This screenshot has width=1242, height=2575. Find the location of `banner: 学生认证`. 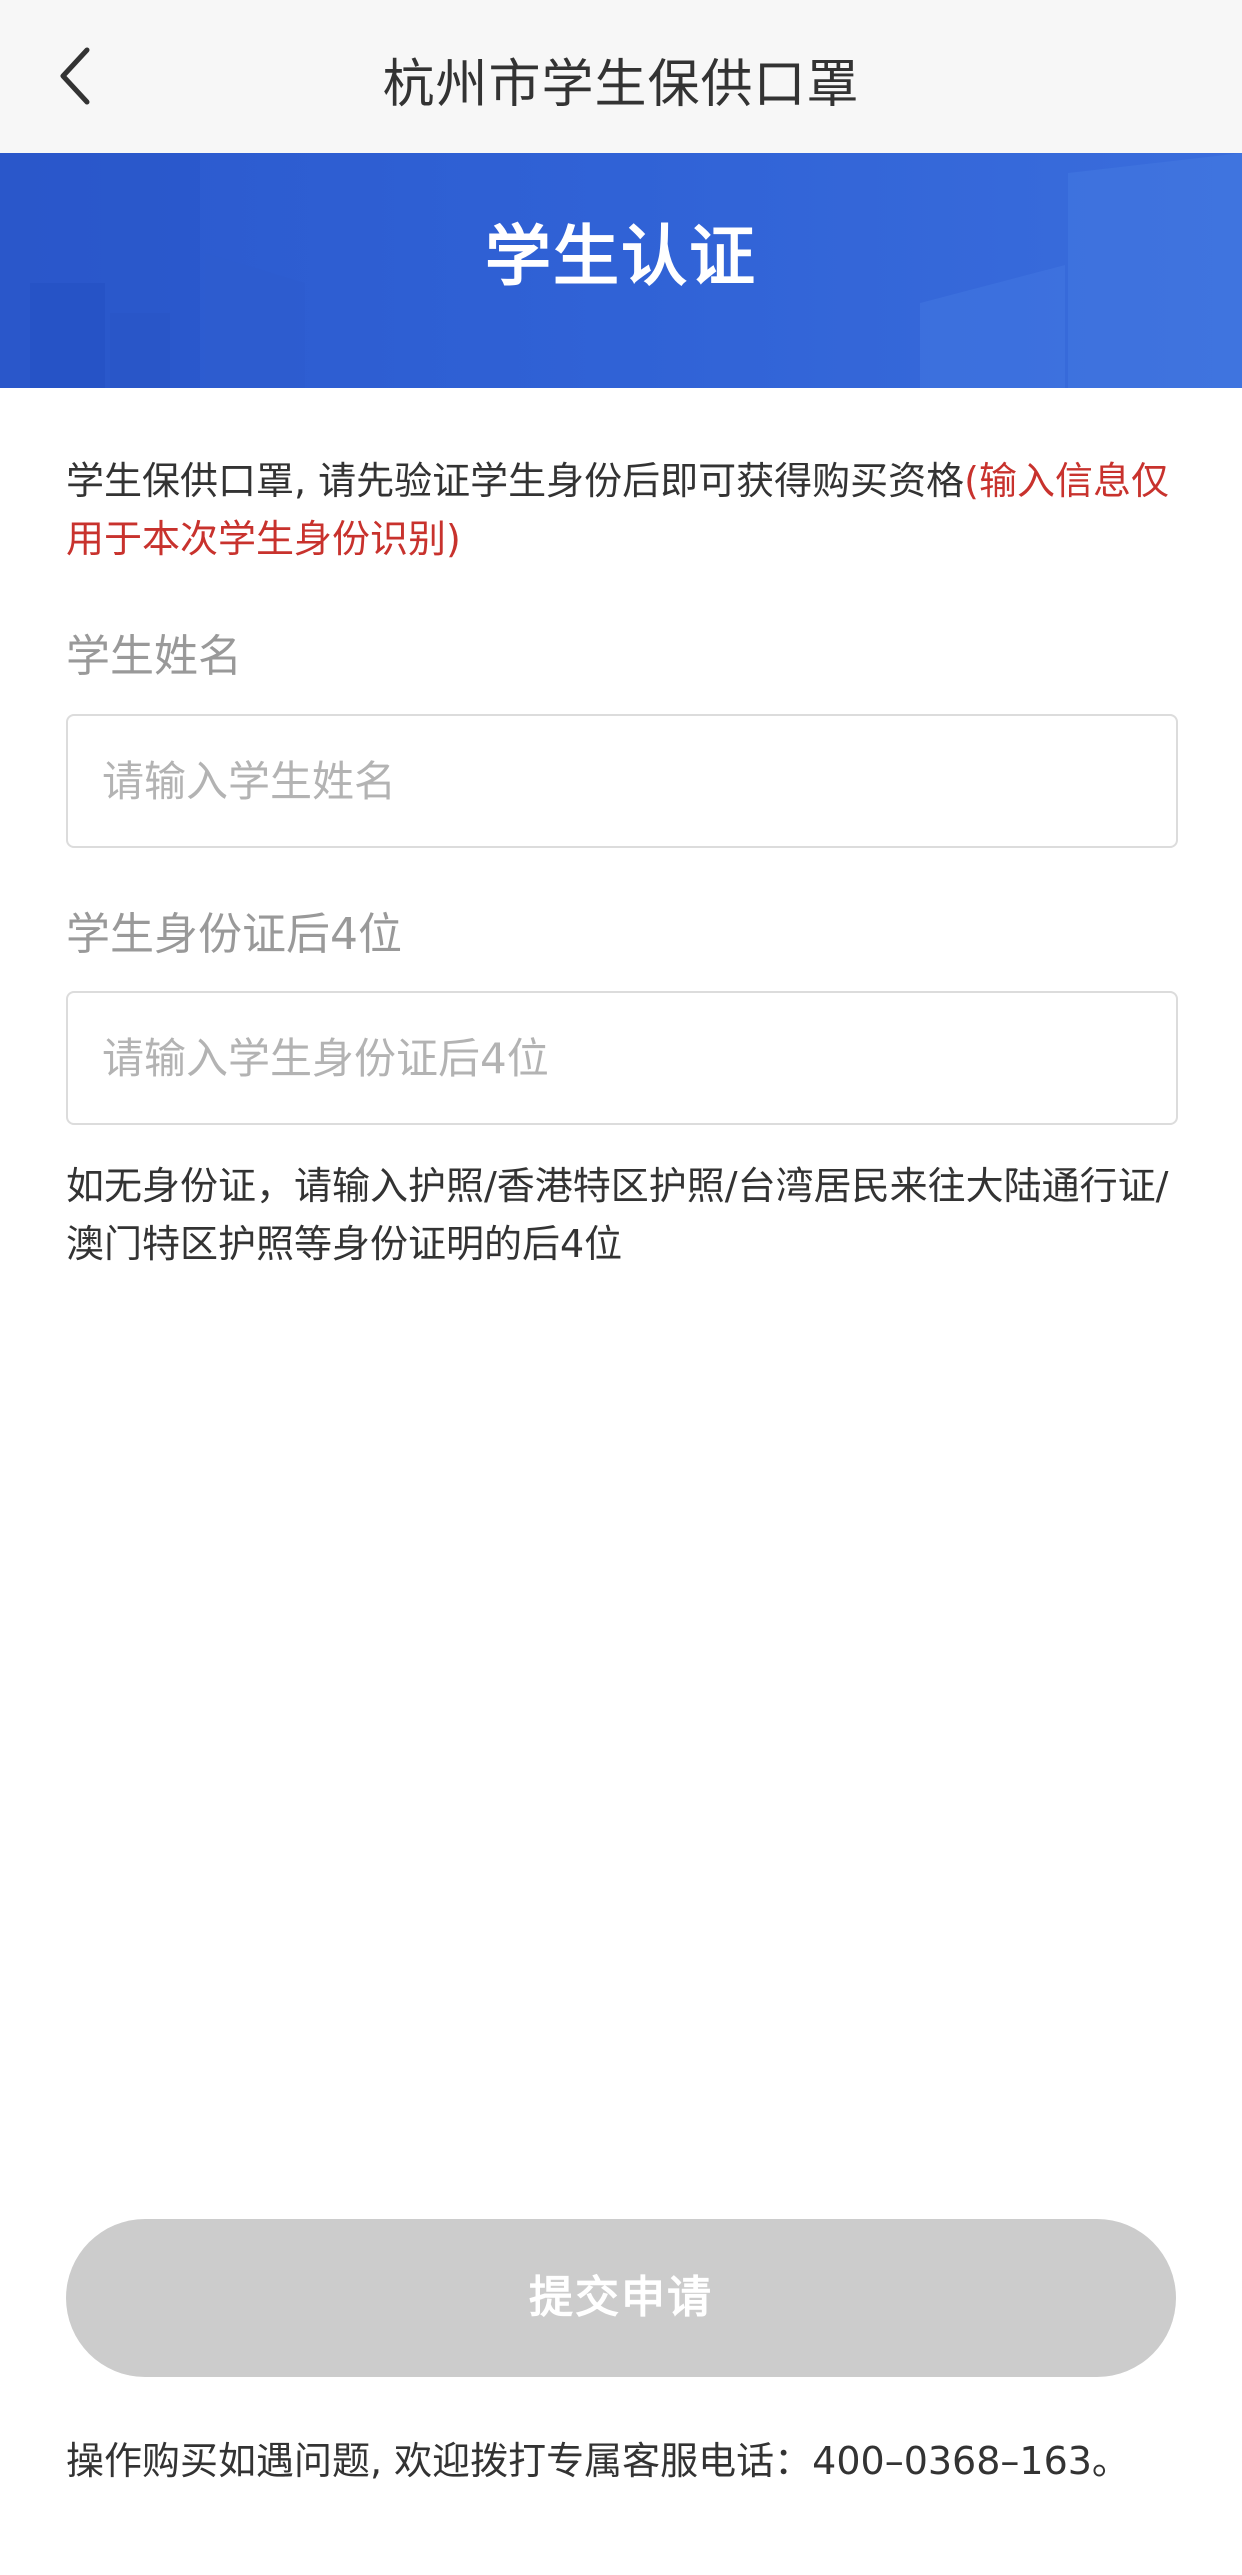

banner: 学生认证 is located at coordinates (621, 270).